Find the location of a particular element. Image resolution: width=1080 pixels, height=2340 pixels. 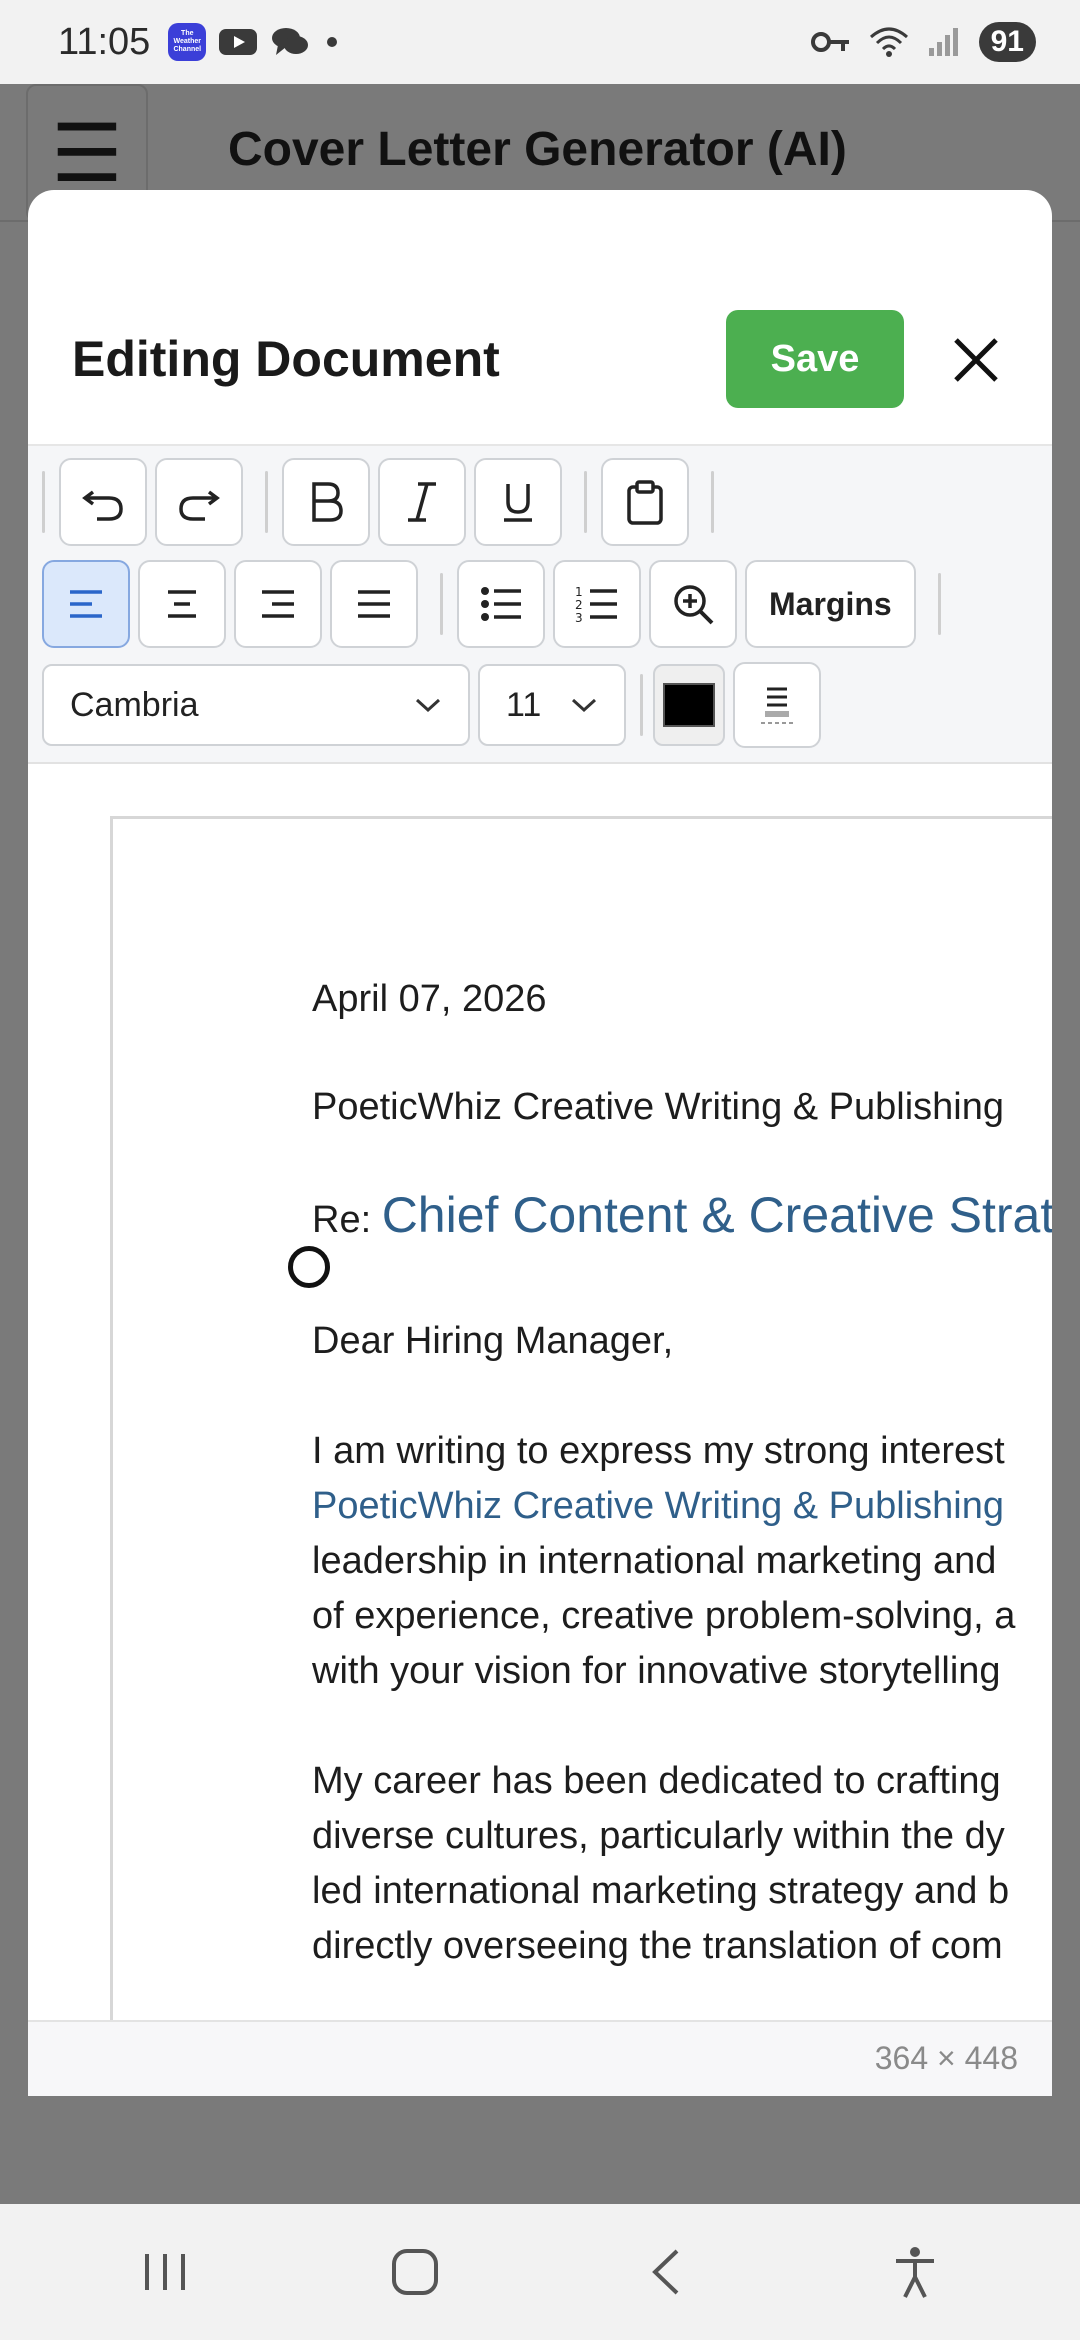

accessibility-button is located at coordinates (915, 2272).